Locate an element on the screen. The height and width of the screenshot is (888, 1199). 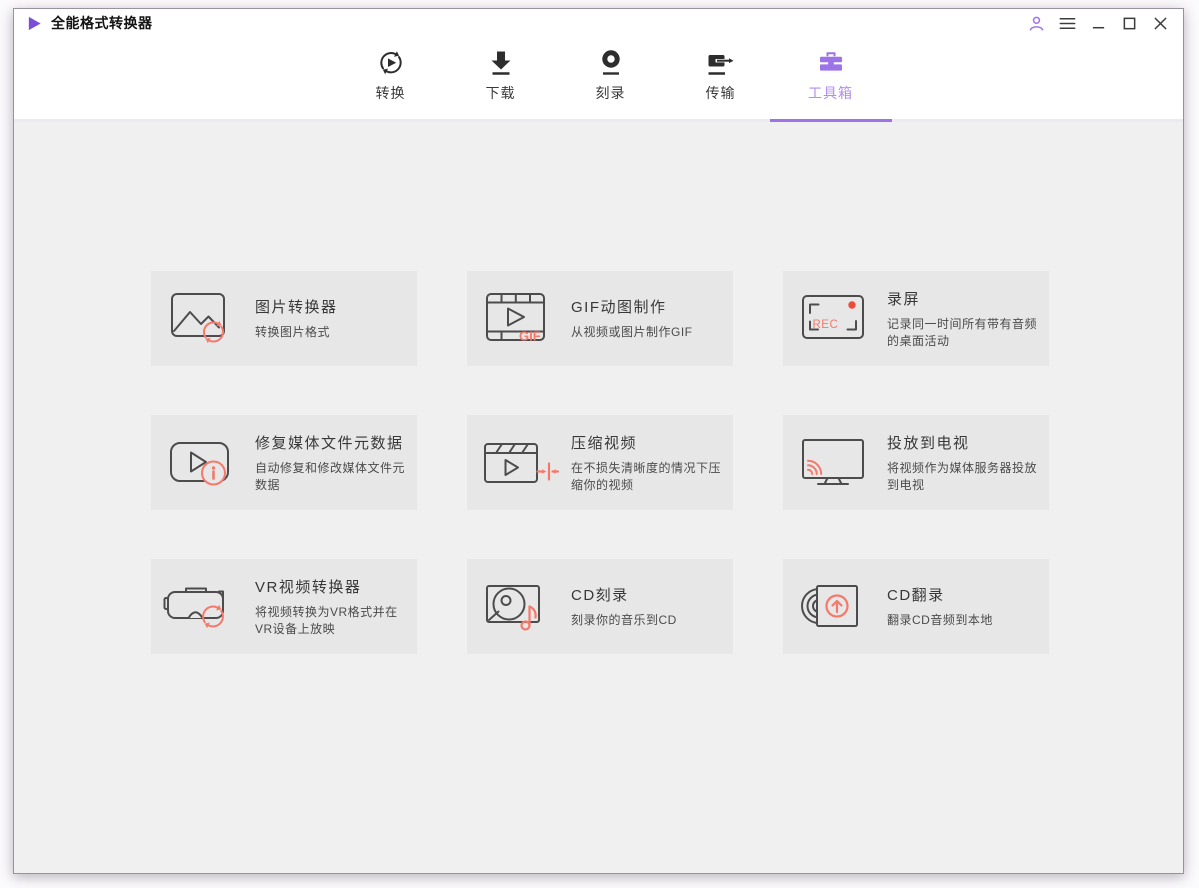
download-icon is located at coordinates (501, 63).